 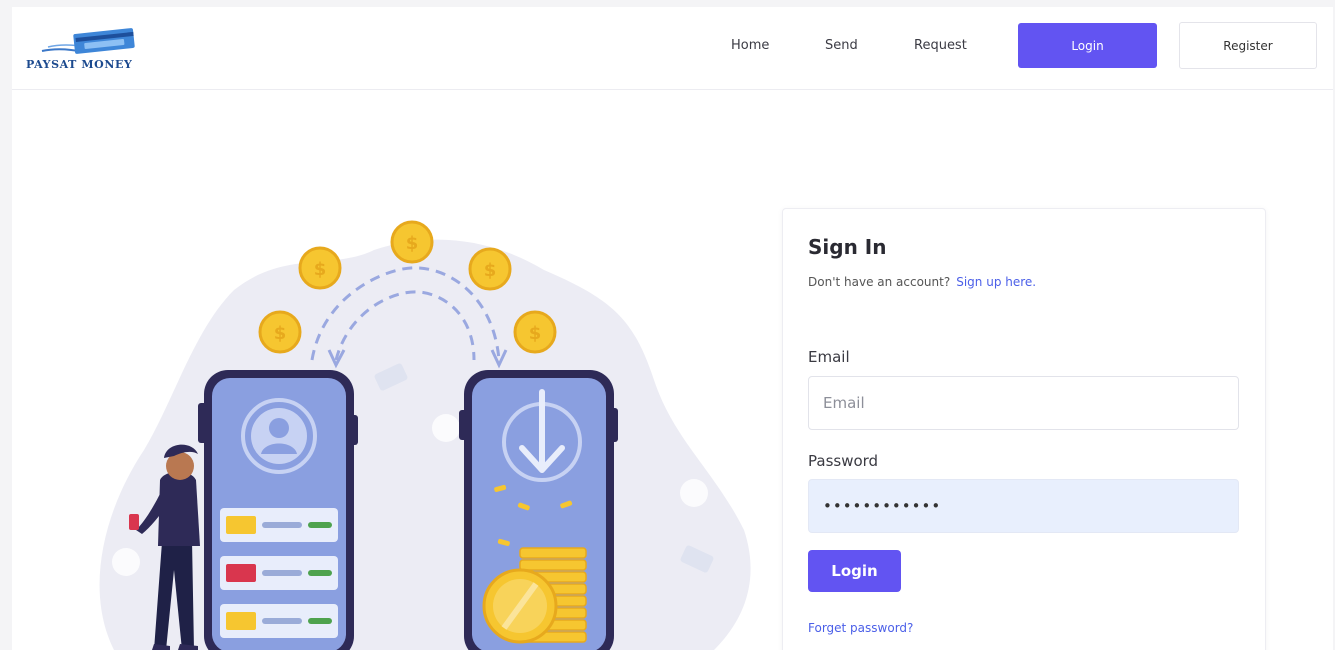 I want to click on user-avatar-icon, so click(x=279, y=436).